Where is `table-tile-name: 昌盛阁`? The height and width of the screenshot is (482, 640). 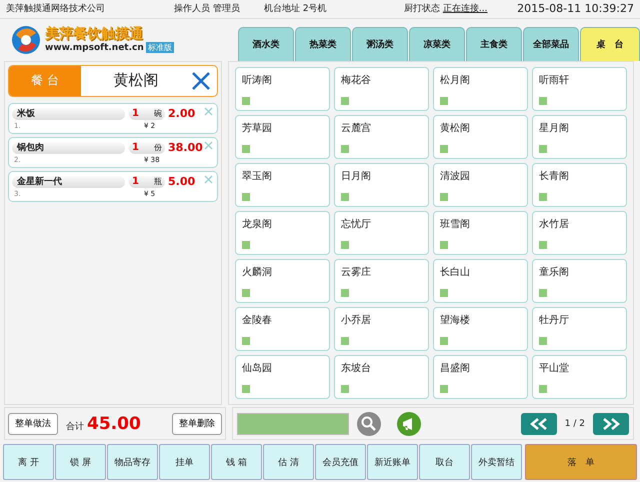
table-tile-name: 昌盛阁 is located at coordinates (455, 368).